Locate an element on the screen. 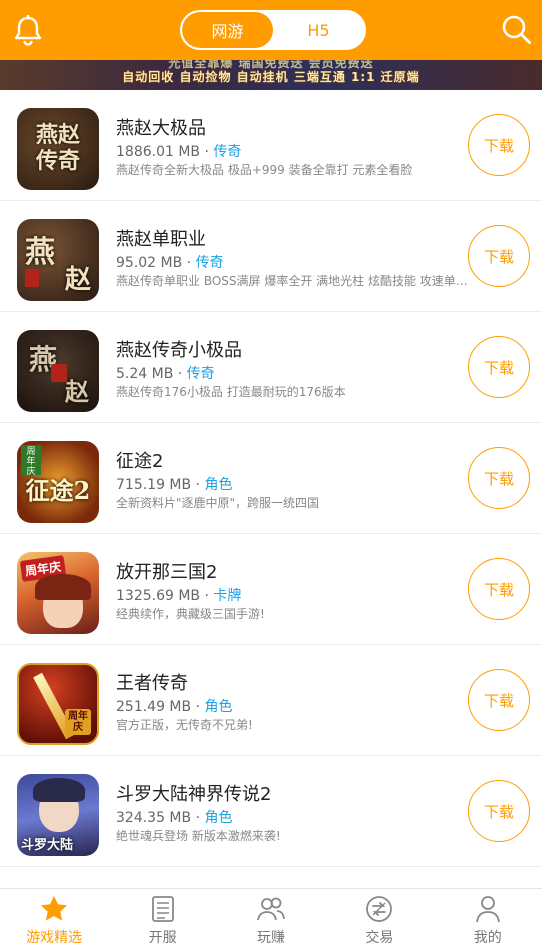 The height and width of the screenshot is (946, 542). game-size: 1325.69 MB is located at coordinates (158, 596).